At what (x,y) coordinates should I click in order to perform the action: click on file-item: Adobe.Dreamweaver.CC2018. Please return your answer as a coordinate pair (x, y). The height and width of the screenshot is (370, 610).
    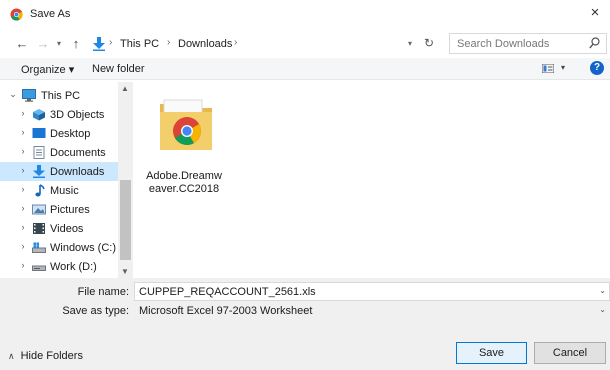
    Looking at the image, I should click on (184, 143).